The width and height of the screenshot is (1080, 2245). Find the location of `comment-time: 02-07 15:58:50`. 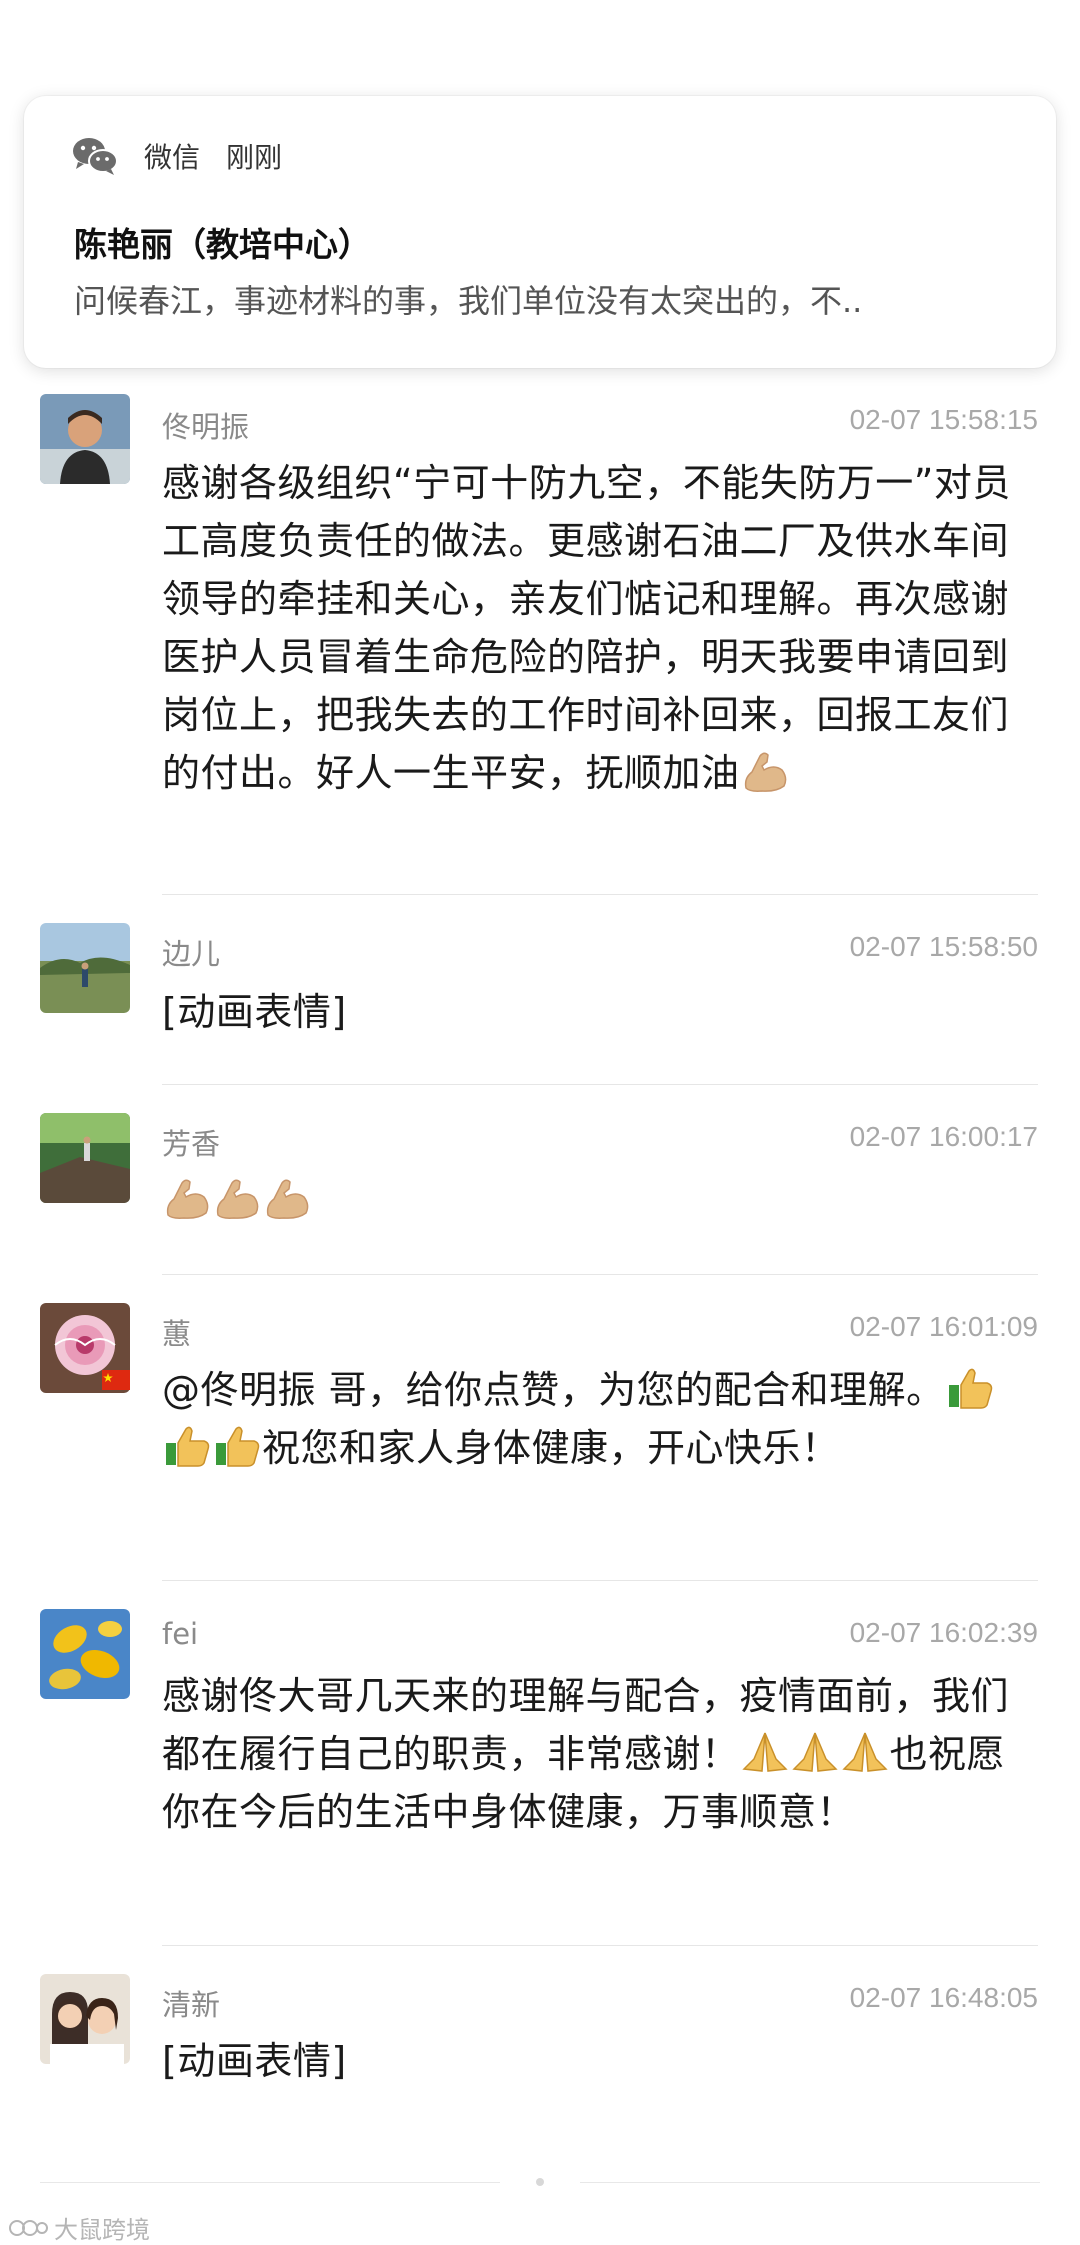

comment-time: 02-07 15:58:50 is located at coordinates (943, 946).